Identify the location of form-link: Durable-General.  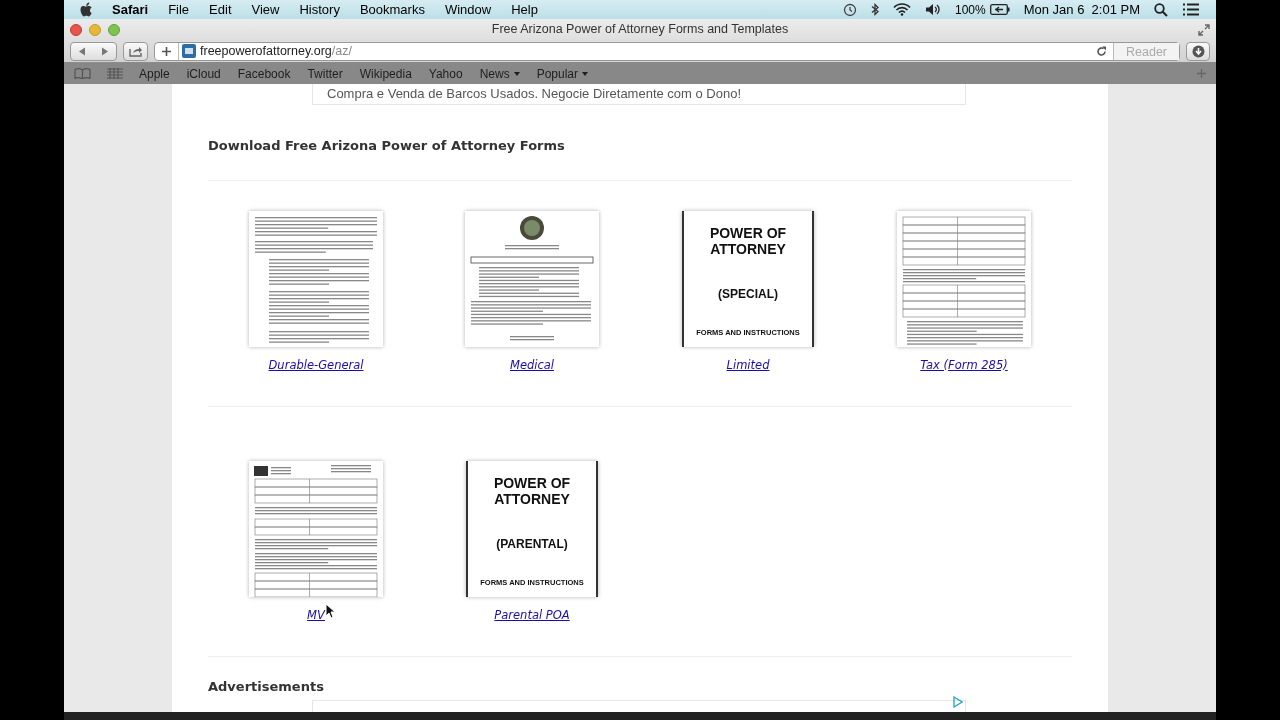
(316, 364).